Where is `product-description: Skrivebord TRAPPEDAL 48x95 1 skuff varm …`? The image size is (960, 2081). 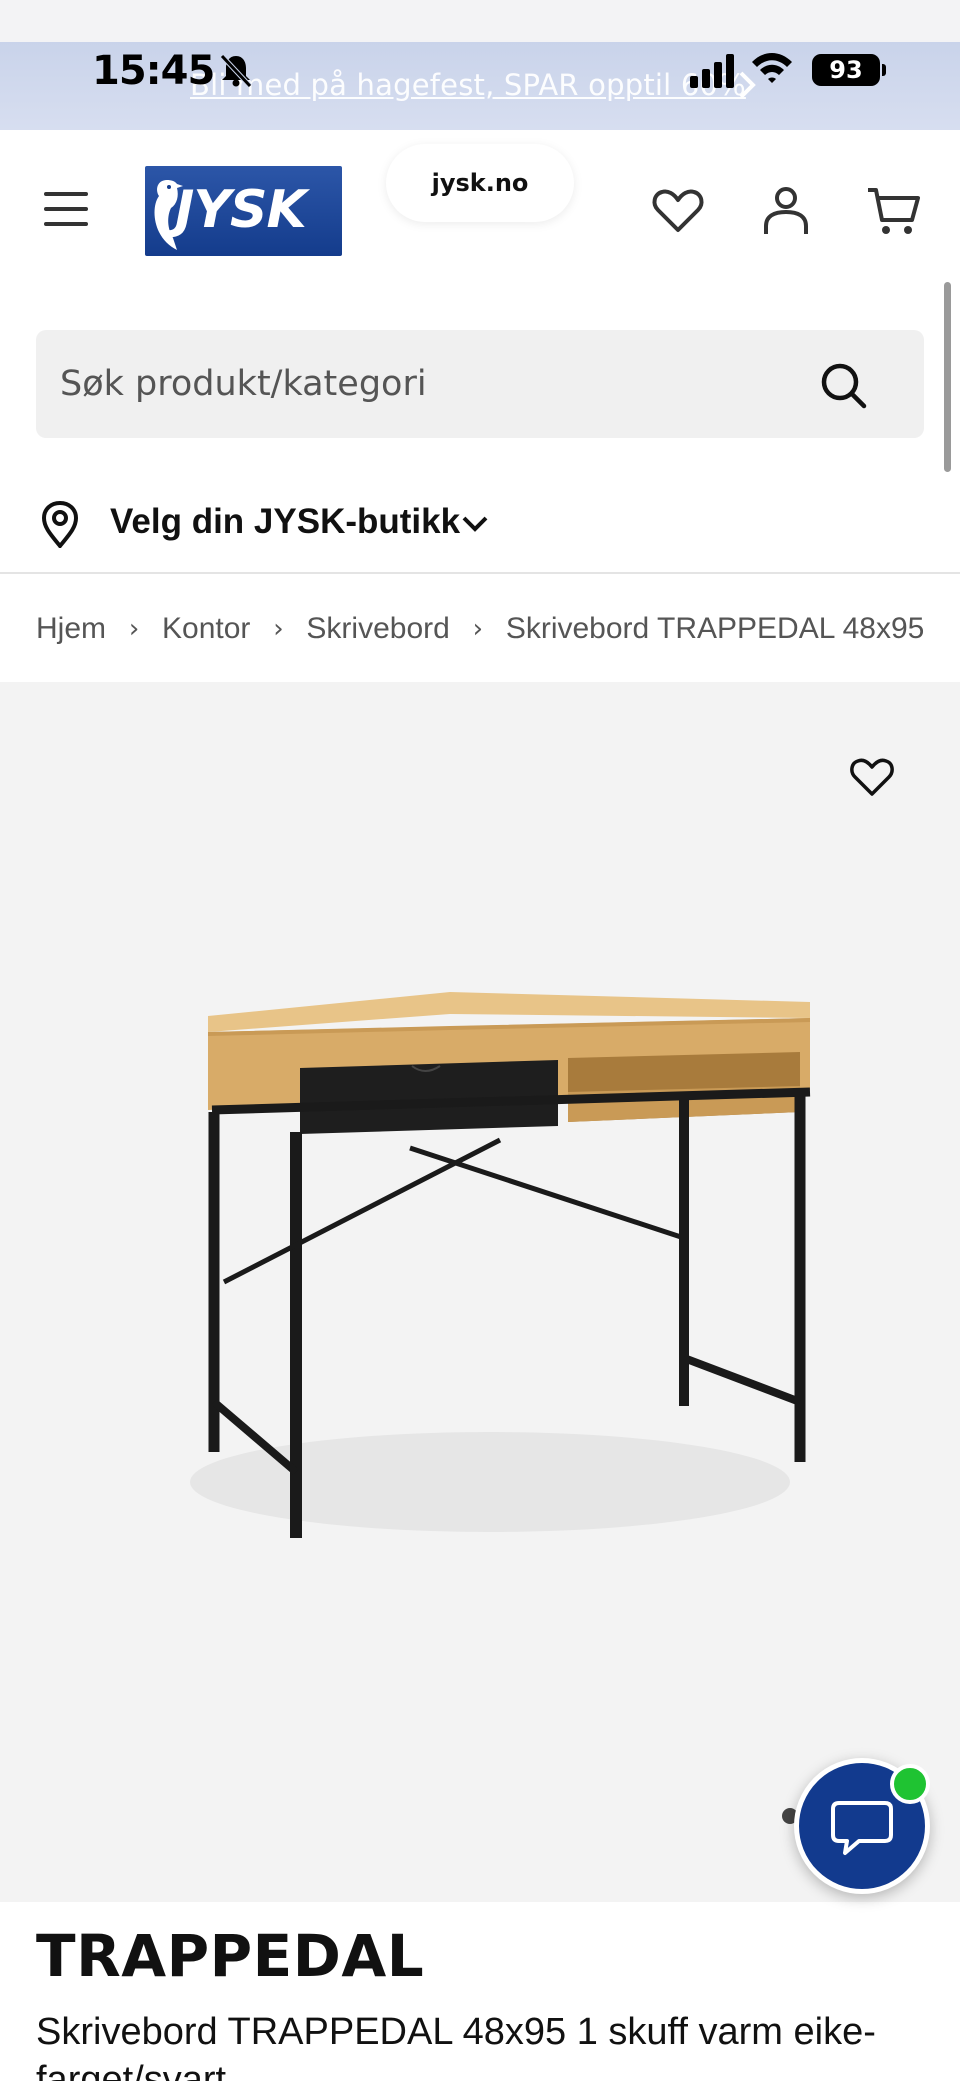 product-description: Skrivebord TRAPPEDAL 48x95 1 skuff varm … is located at coordinates (456, 2046).